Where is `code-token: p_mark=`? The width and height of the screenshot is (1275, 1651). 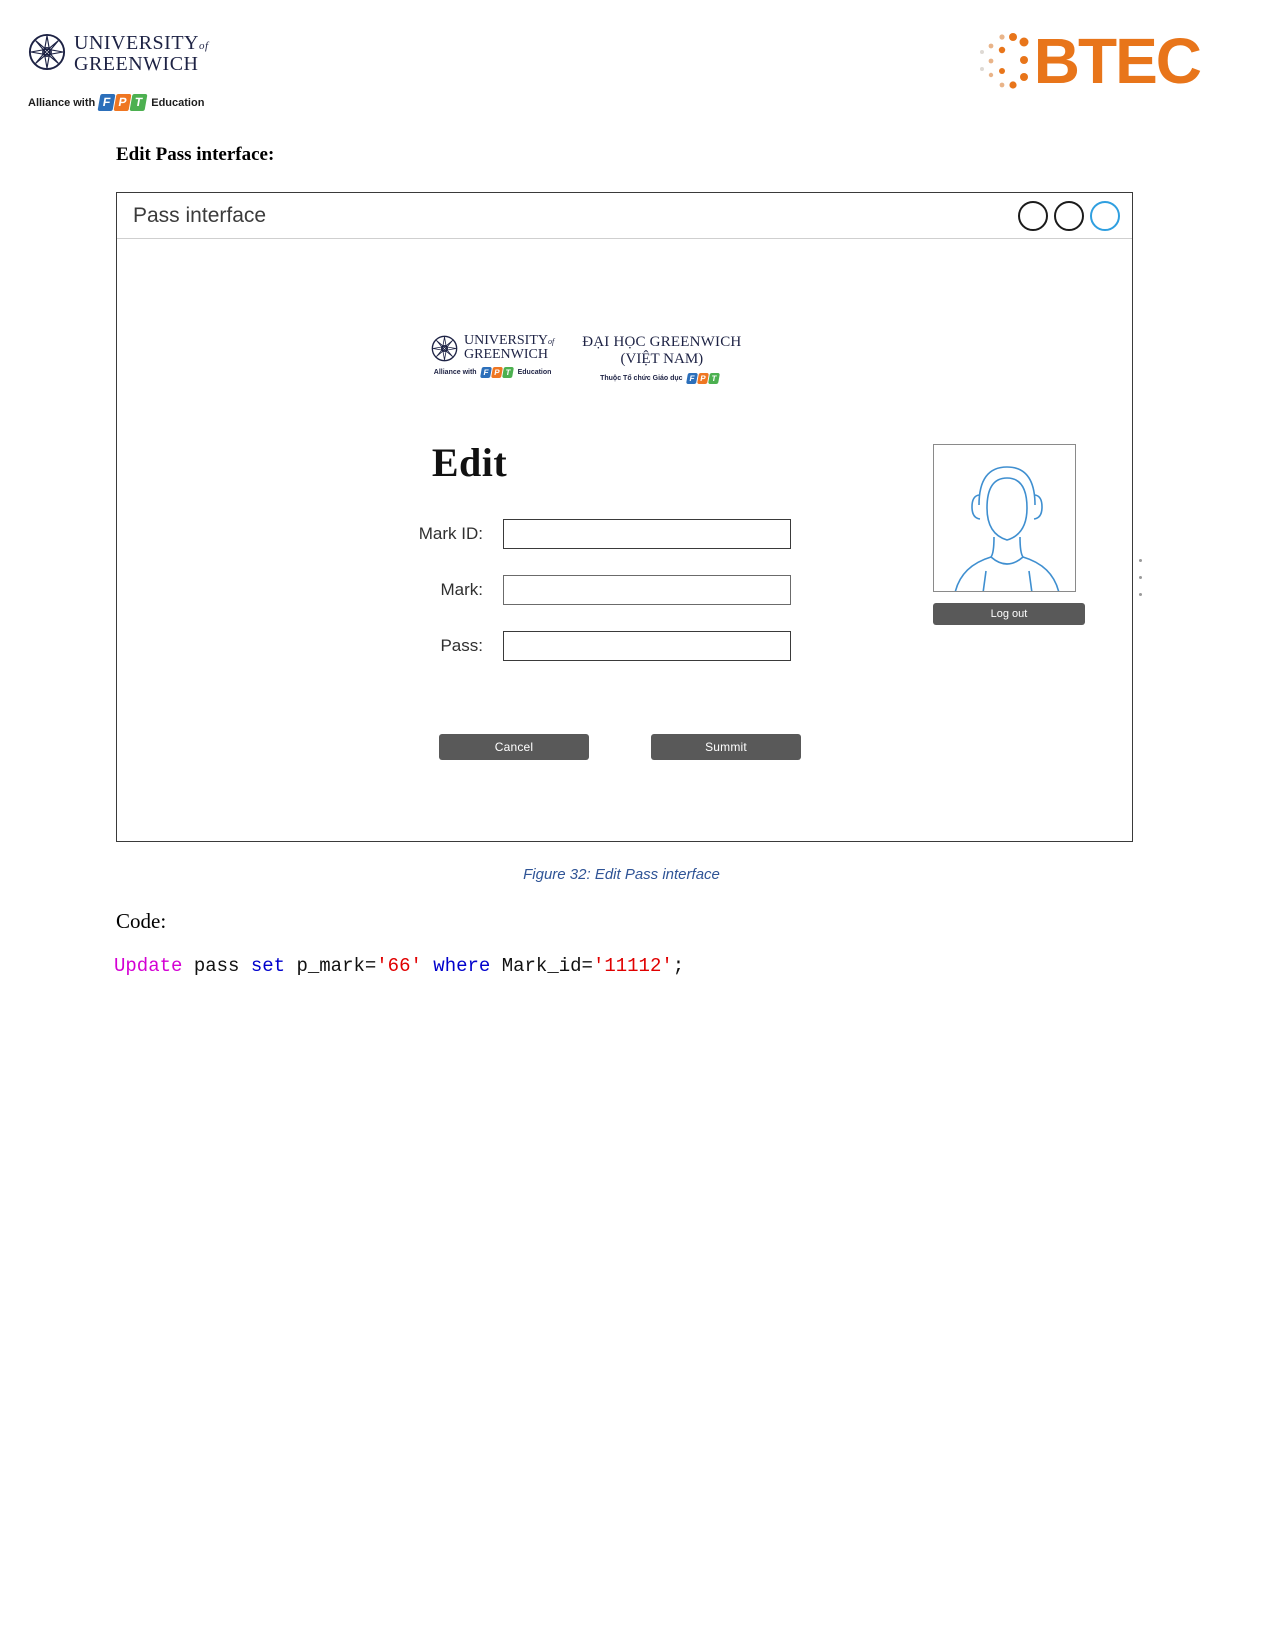
code-token: p_mark= is located at coordinates (331, 966).